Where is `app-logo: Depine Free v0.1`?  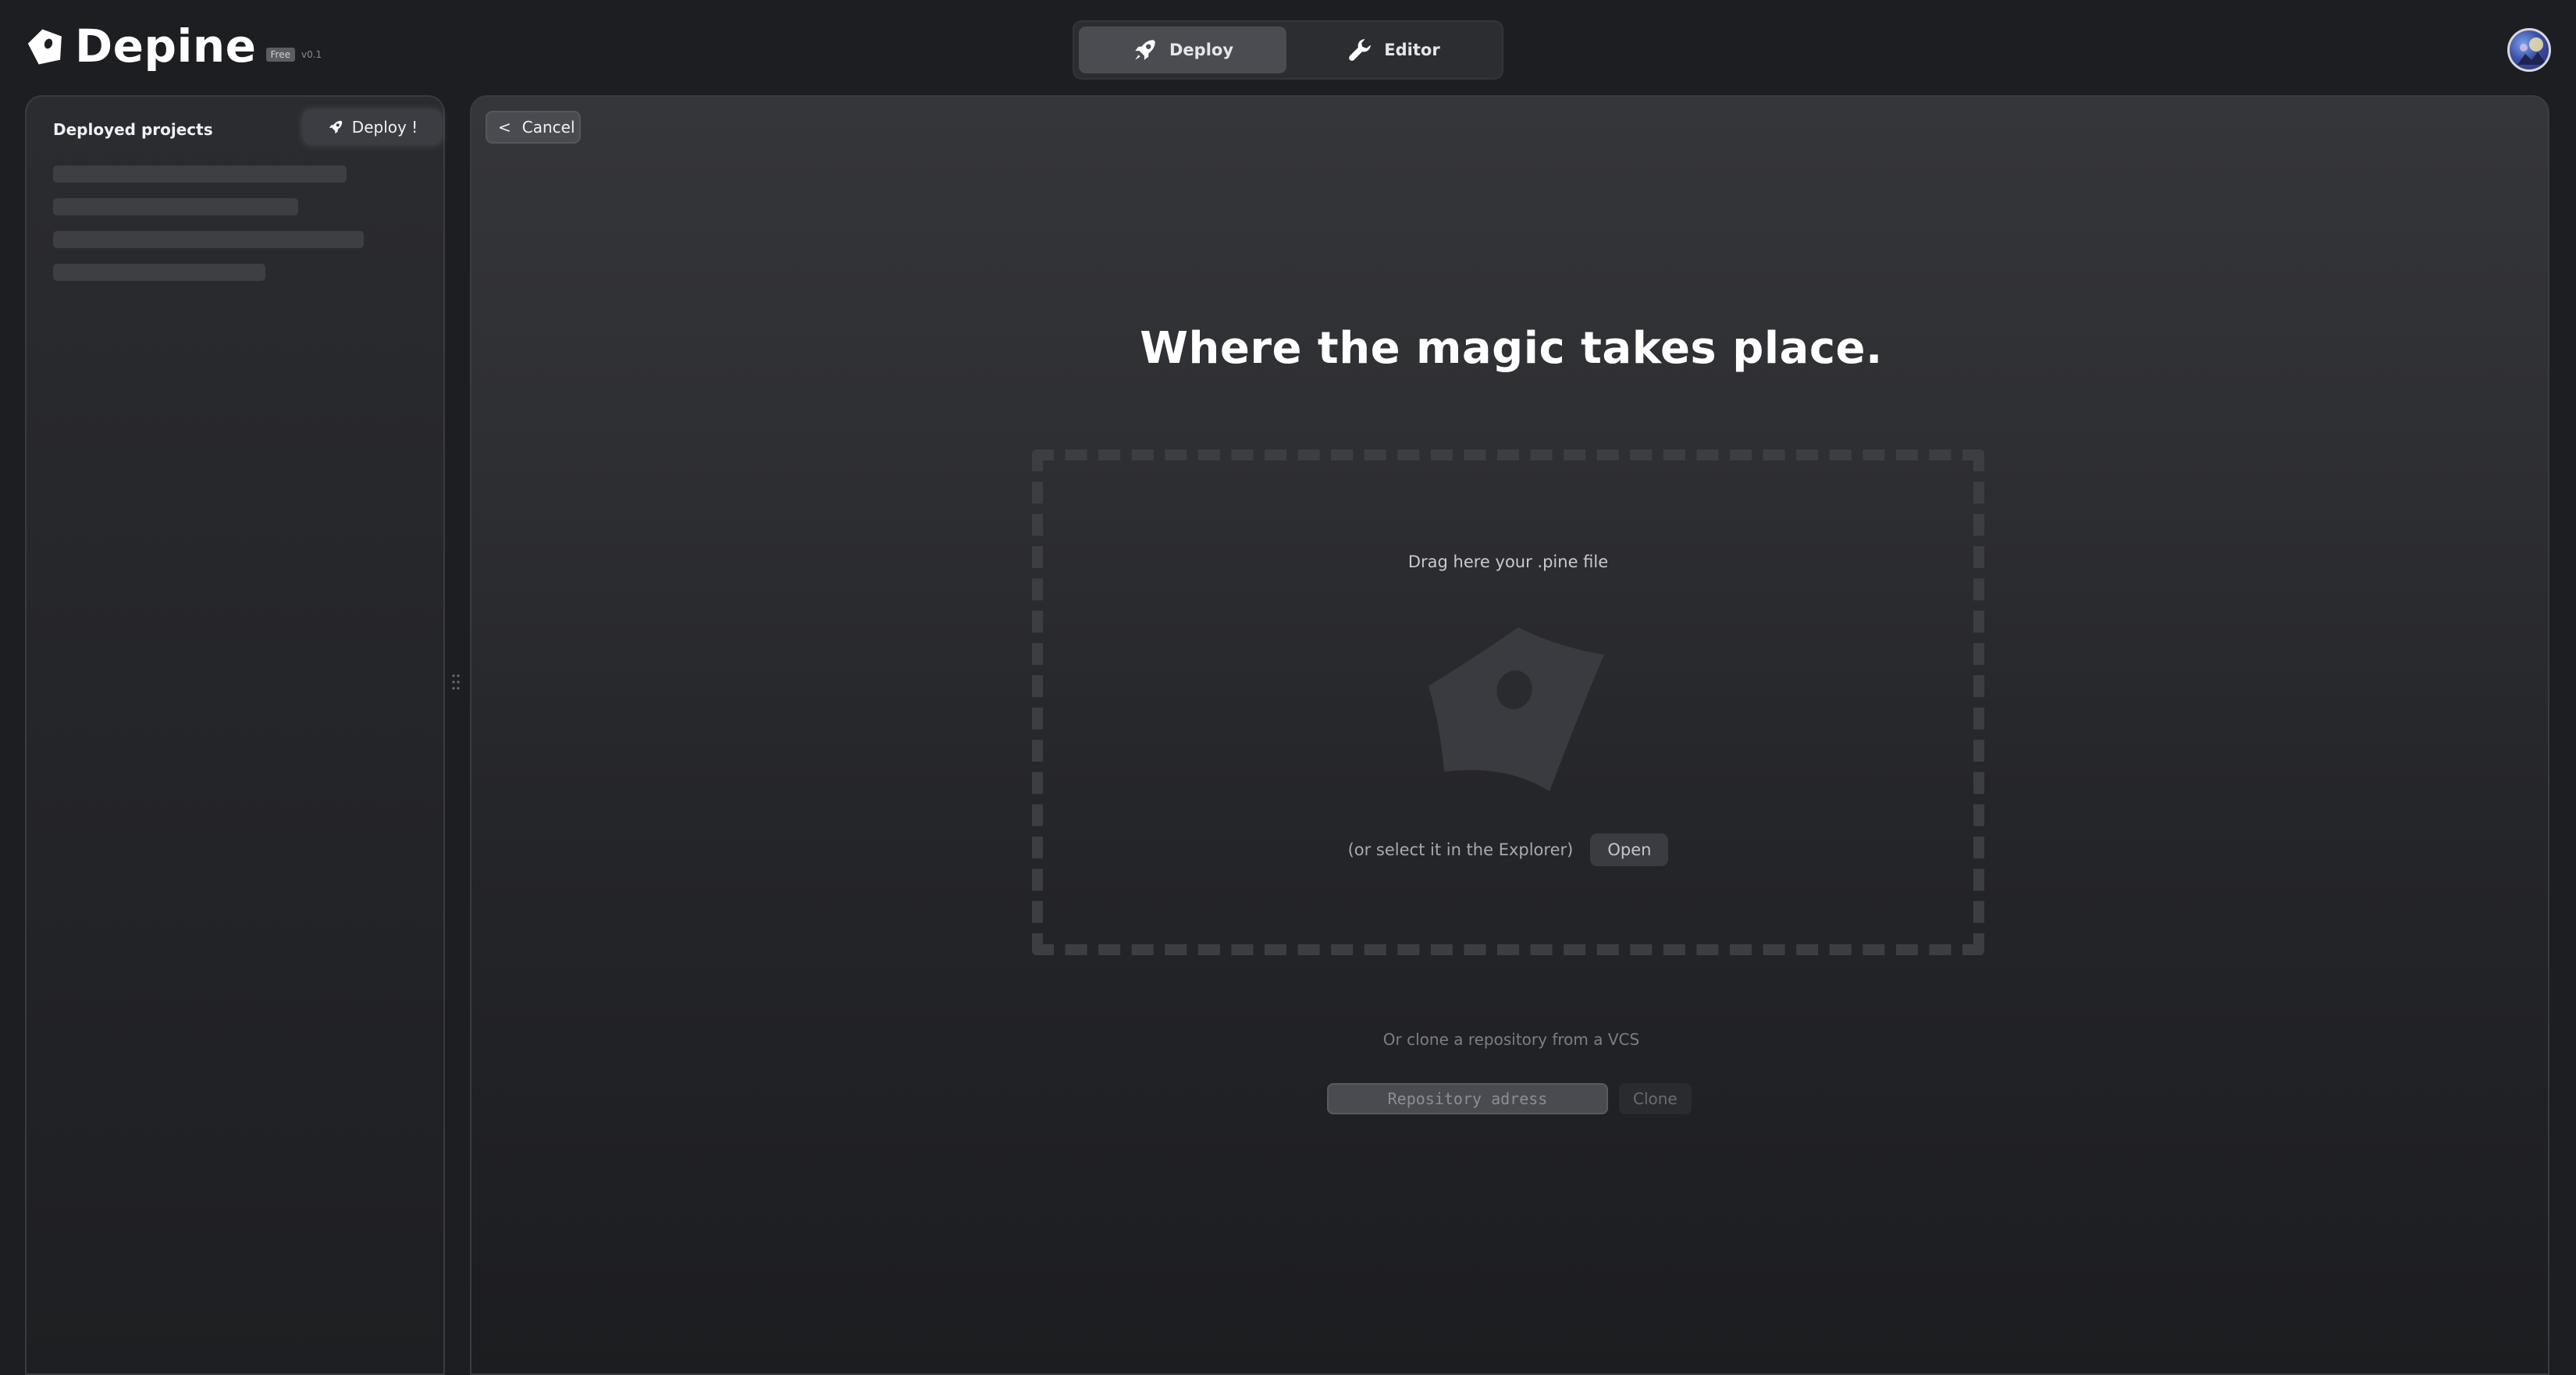 app-logo: Depine Free v0.1 is located at coordinates (174, 46).